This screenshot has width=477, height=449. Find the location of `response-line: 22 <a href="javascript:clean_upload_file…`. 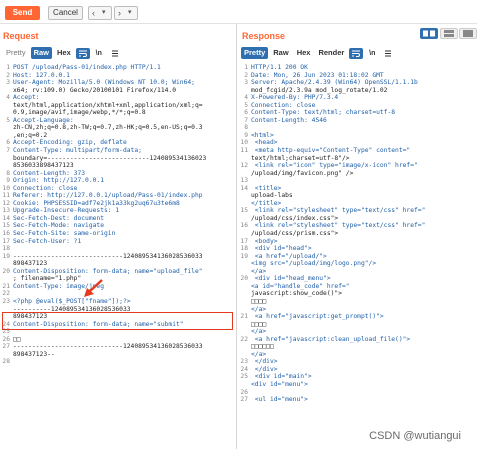

response-line: 22 <a href="javascript:clean_upload_file… is located at coordinates (357, 347).